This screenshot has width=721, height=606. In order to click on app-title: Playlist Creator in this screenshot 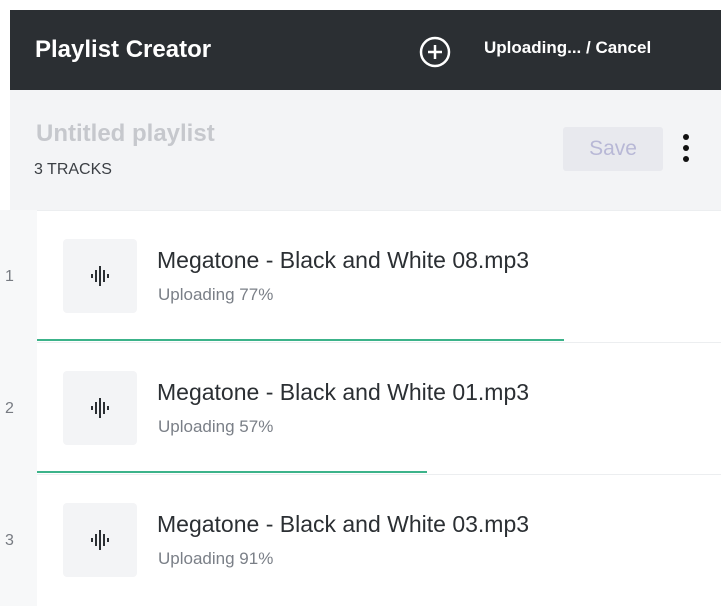, I will do `click(123, 49)`.